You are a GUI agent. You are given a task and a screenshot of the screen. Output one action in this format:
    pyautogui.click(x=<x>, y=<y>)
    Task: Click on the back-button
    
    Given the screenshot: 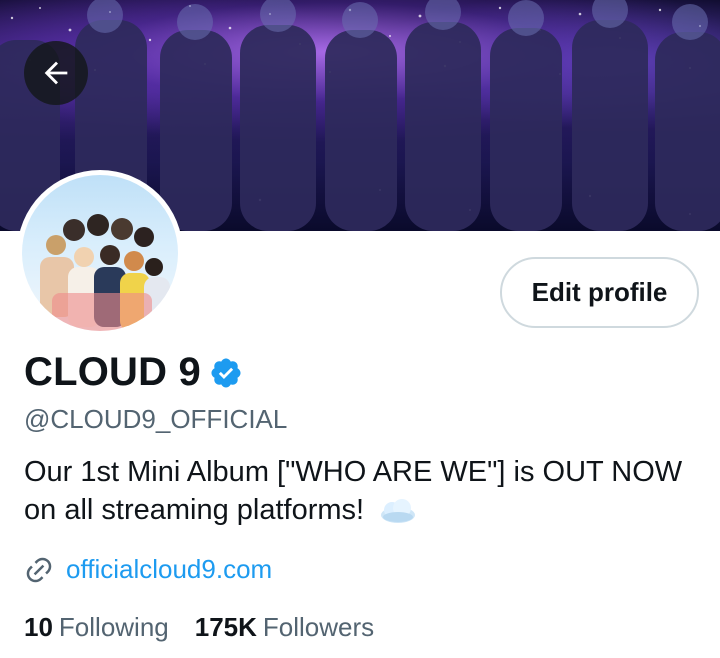 What is the action you would take?
    pyautogui.click(x=56, y=73)
    